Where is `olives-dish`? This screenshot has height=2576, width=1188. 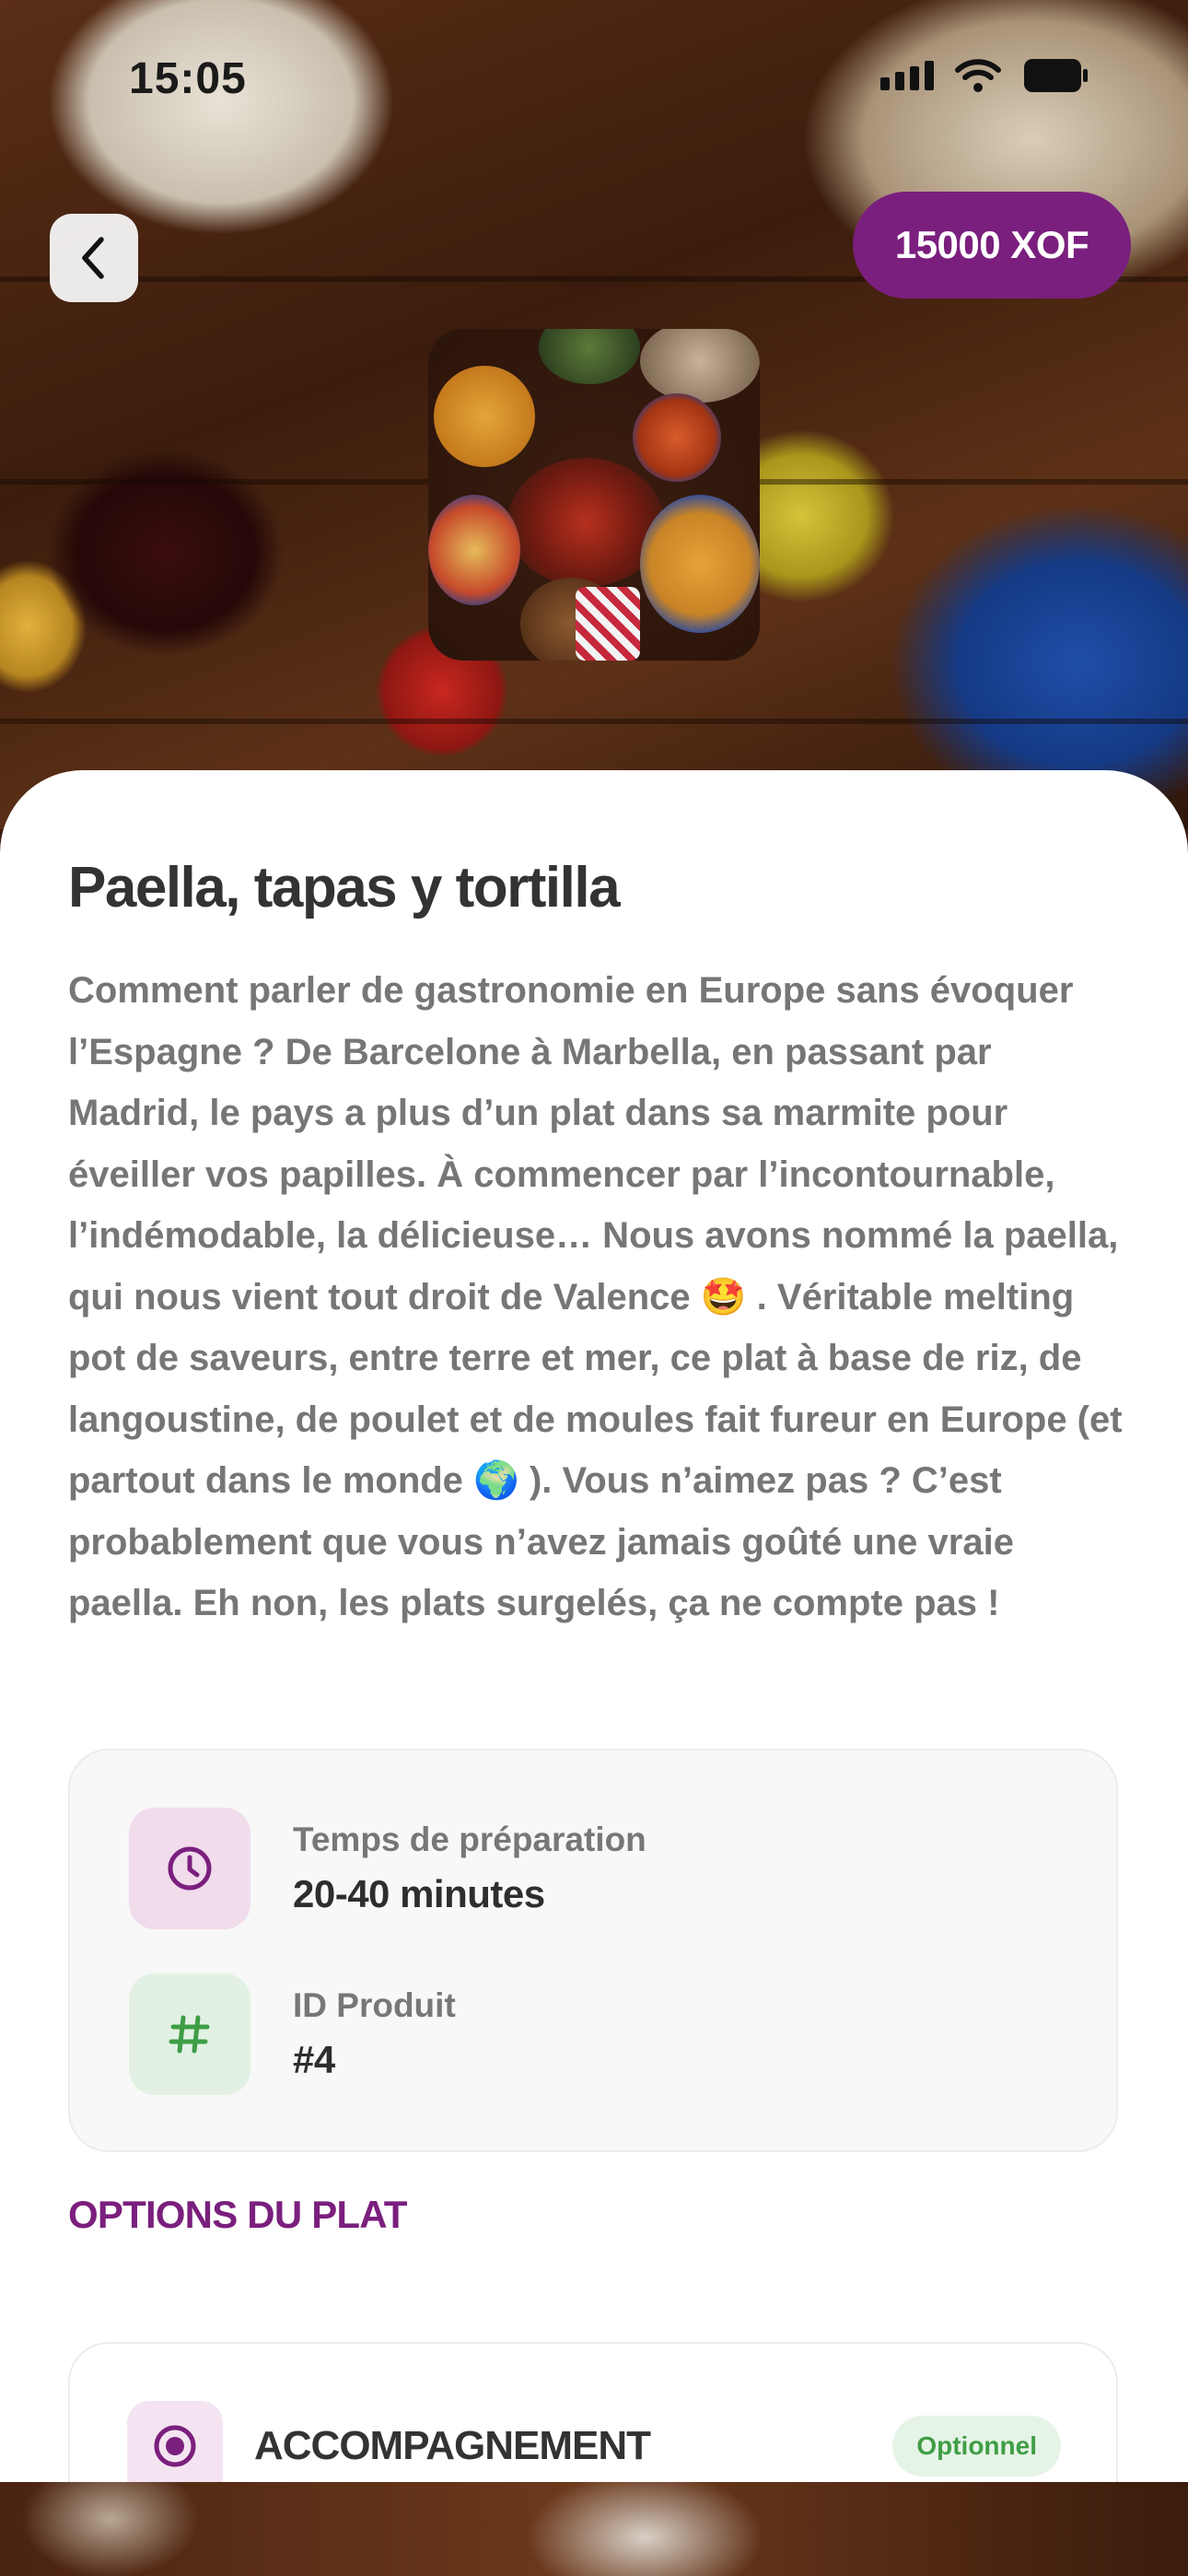
olives-dish is located at coordinates (589, 356).